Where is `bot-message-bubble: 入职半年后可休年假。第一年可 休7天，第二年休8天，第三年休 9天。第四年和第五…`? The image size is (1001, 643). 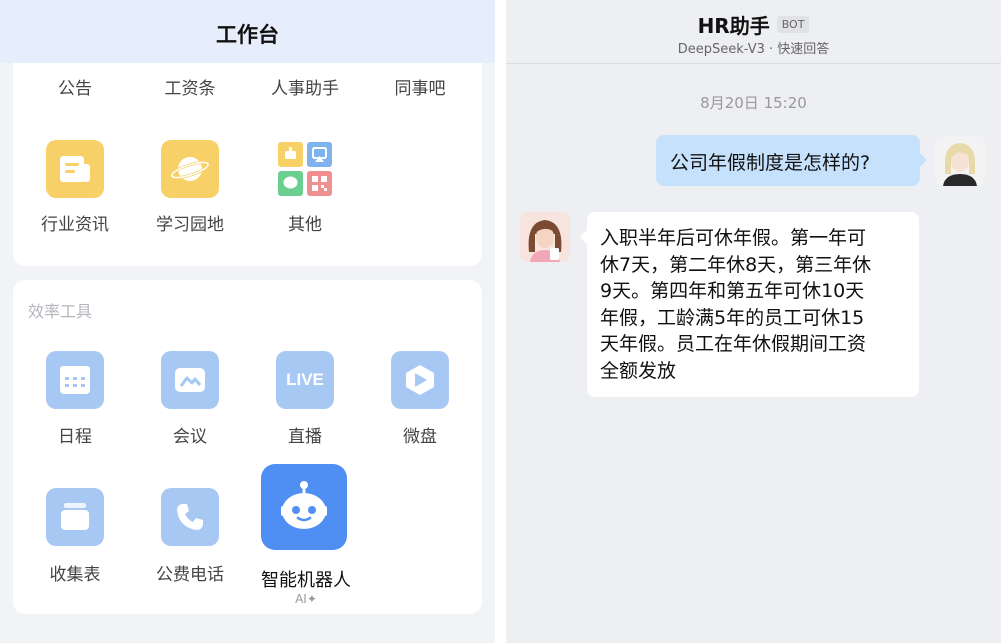
bot-message-bubble: 入职半年后可休年假。第一年可 休7天，第二年休8天，第三年休 9天。第四年和第五… is located at coordinates (749, 304).